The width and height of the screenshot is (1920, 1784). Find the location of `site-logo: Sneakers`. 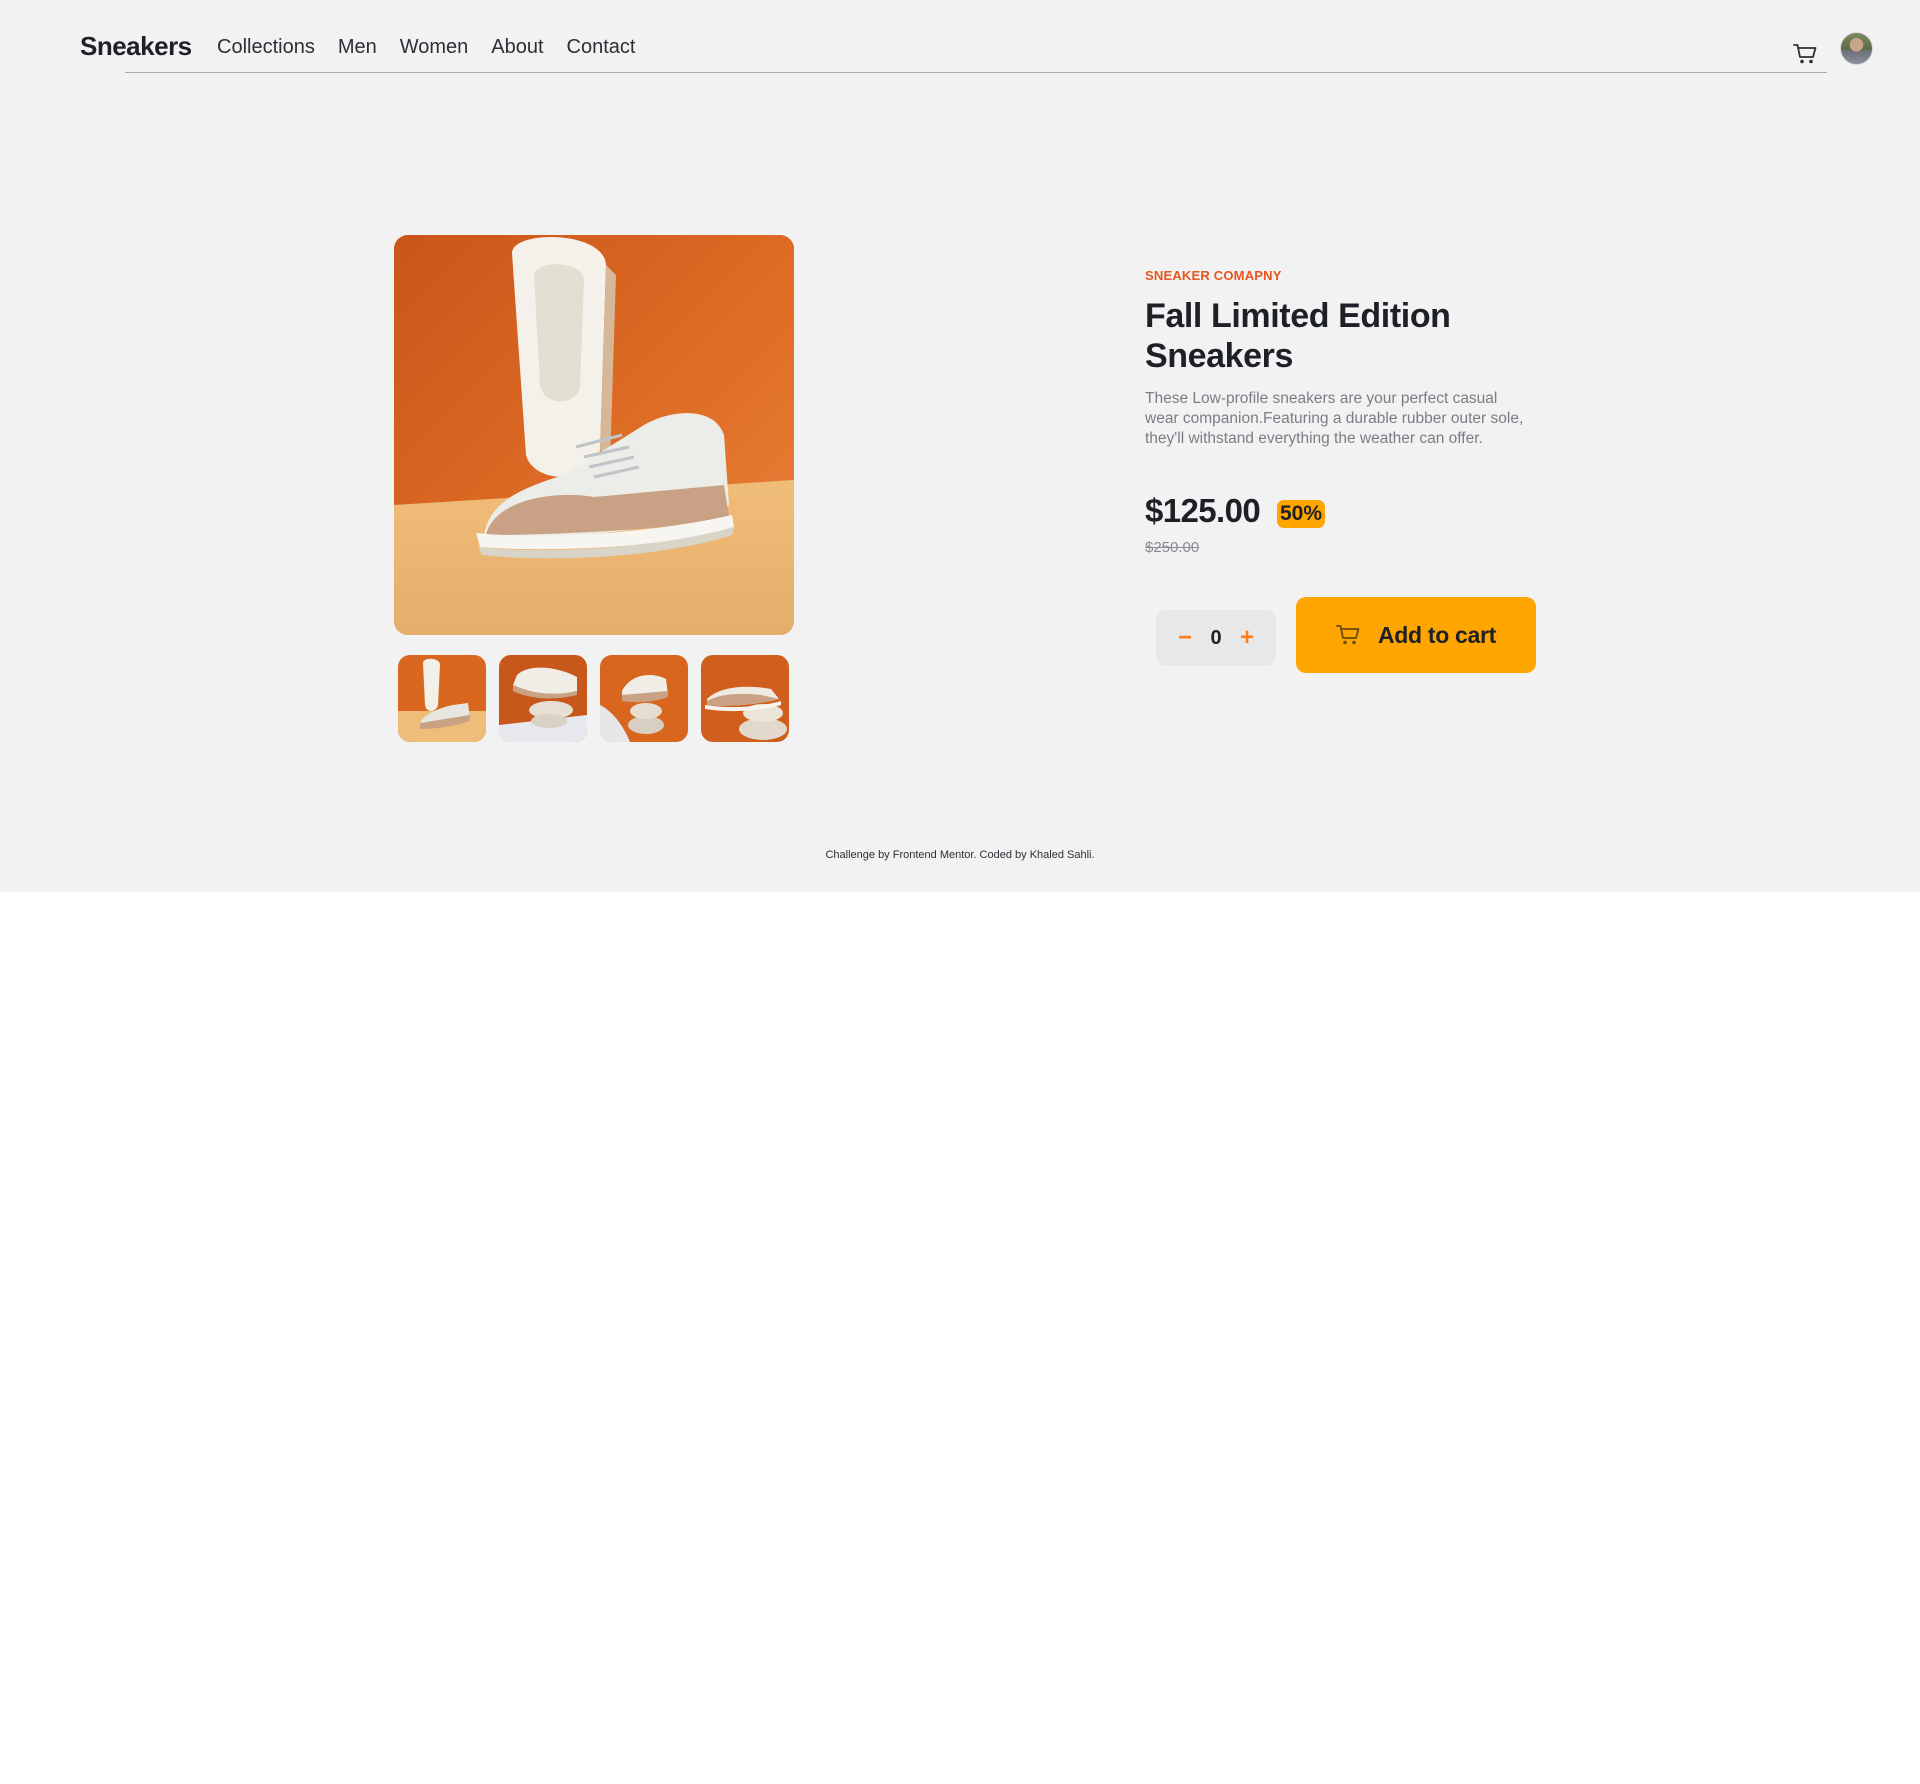

site-logo: Sneakers is located at coordinates (136, 46).